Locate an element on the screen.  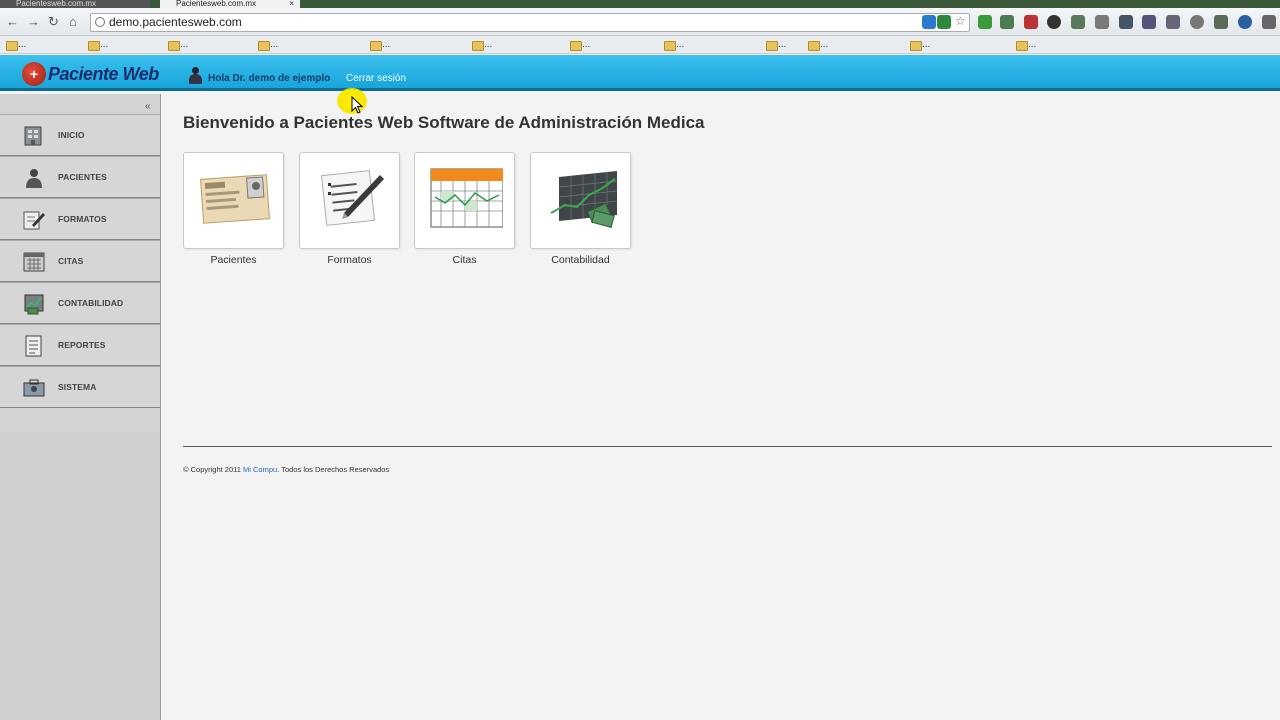
app-logo: + Paciente Web is located at coordinates (90, 74).